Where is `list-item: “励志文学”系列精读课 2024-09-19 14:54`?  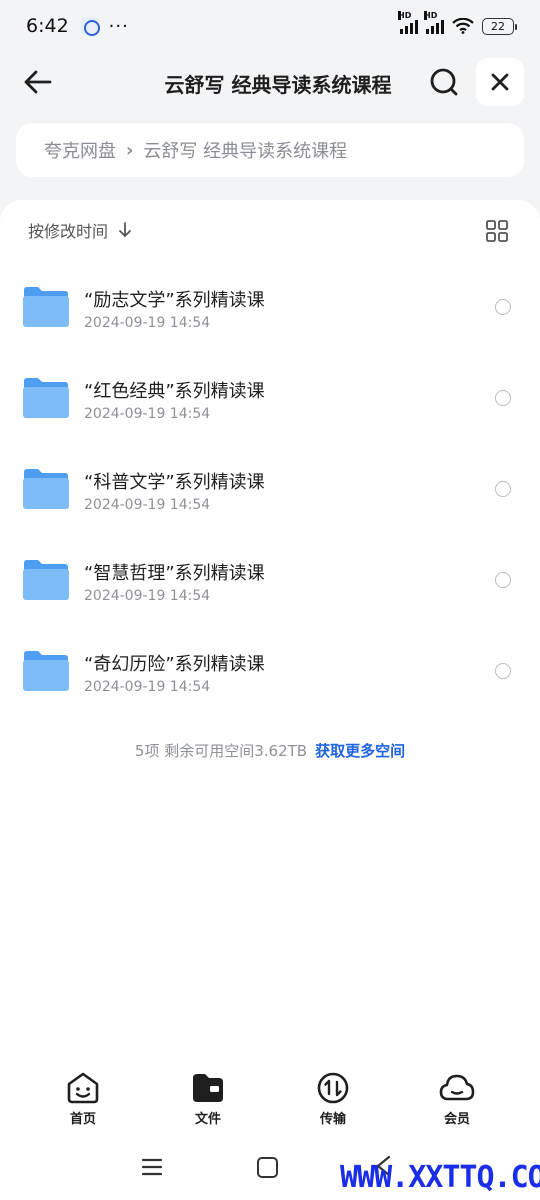
list-item: “励志文学”系列精读课 2024-09-19 14:54 is located at coordinates (270, 307).